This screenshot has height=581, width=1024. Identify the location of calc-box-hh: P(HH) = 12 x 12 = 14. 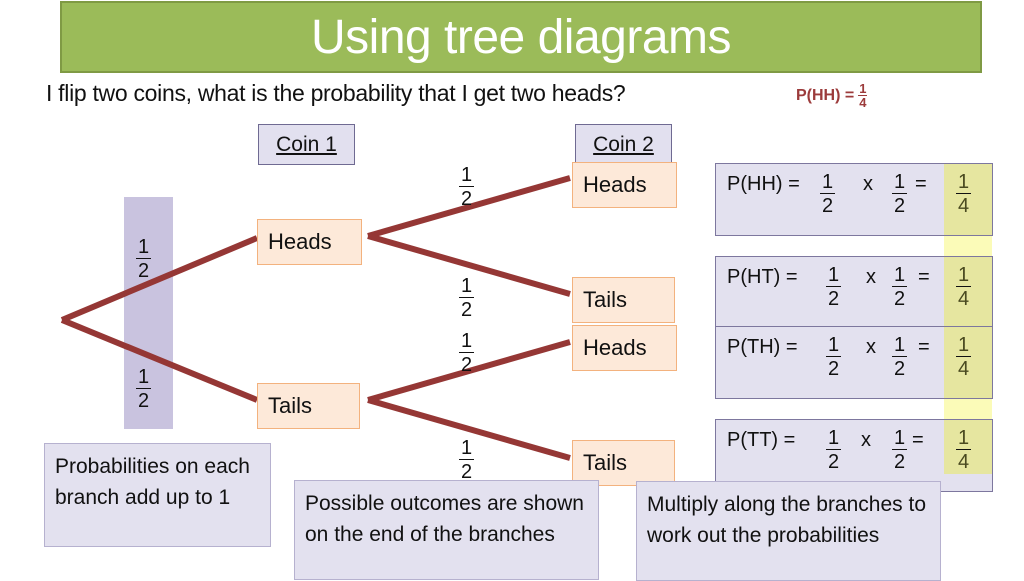
(854, 199).